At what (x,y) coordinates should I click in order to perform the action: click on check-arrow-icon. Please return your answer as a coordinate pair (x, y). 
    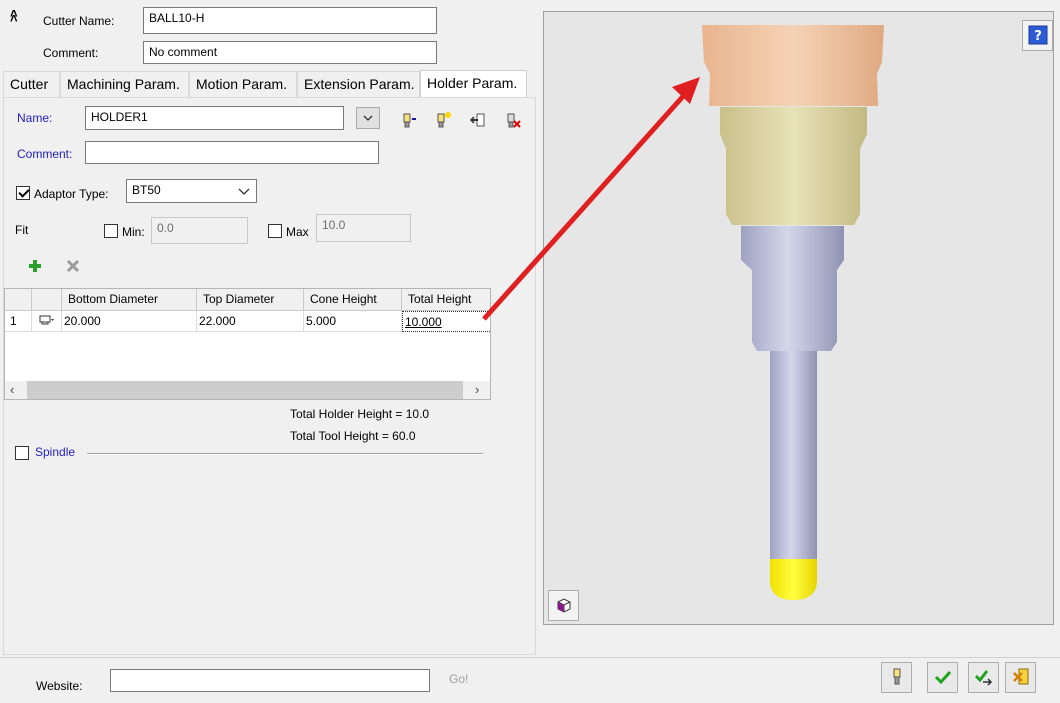
    Looking at the image, I should click on (983, 678).